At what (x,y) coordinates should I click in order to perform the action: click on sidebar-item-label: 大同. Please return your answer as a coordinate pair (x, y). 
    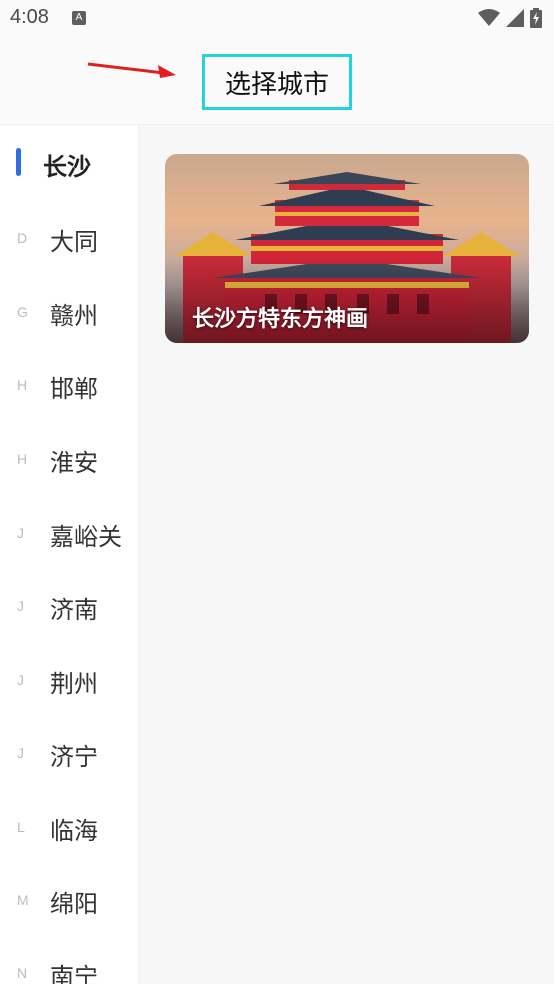
    Looking at the image, I should click on (74, 242).